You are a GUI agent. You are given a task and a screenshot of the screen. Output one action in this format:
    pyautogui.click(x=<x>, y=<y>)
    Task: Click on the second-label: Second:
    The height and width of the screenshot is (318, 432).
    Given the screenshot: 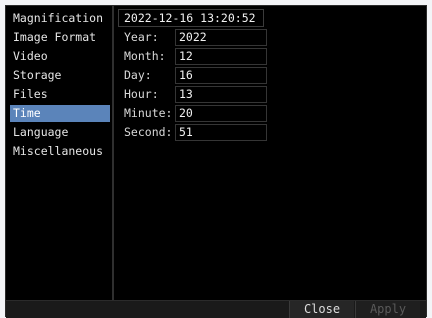 What is the action you would take?
    pyautogui.click(x=148, y=132)
    